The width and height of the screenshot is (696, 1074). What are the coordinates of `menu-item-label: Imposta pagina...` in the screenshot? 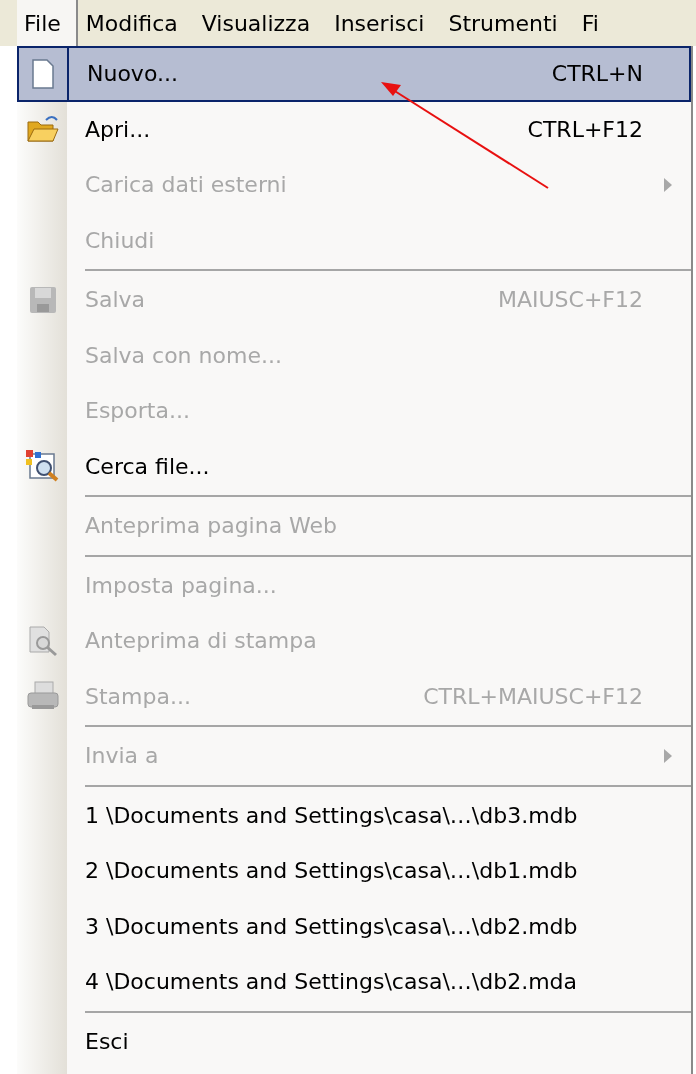 It's located at (181, 585).